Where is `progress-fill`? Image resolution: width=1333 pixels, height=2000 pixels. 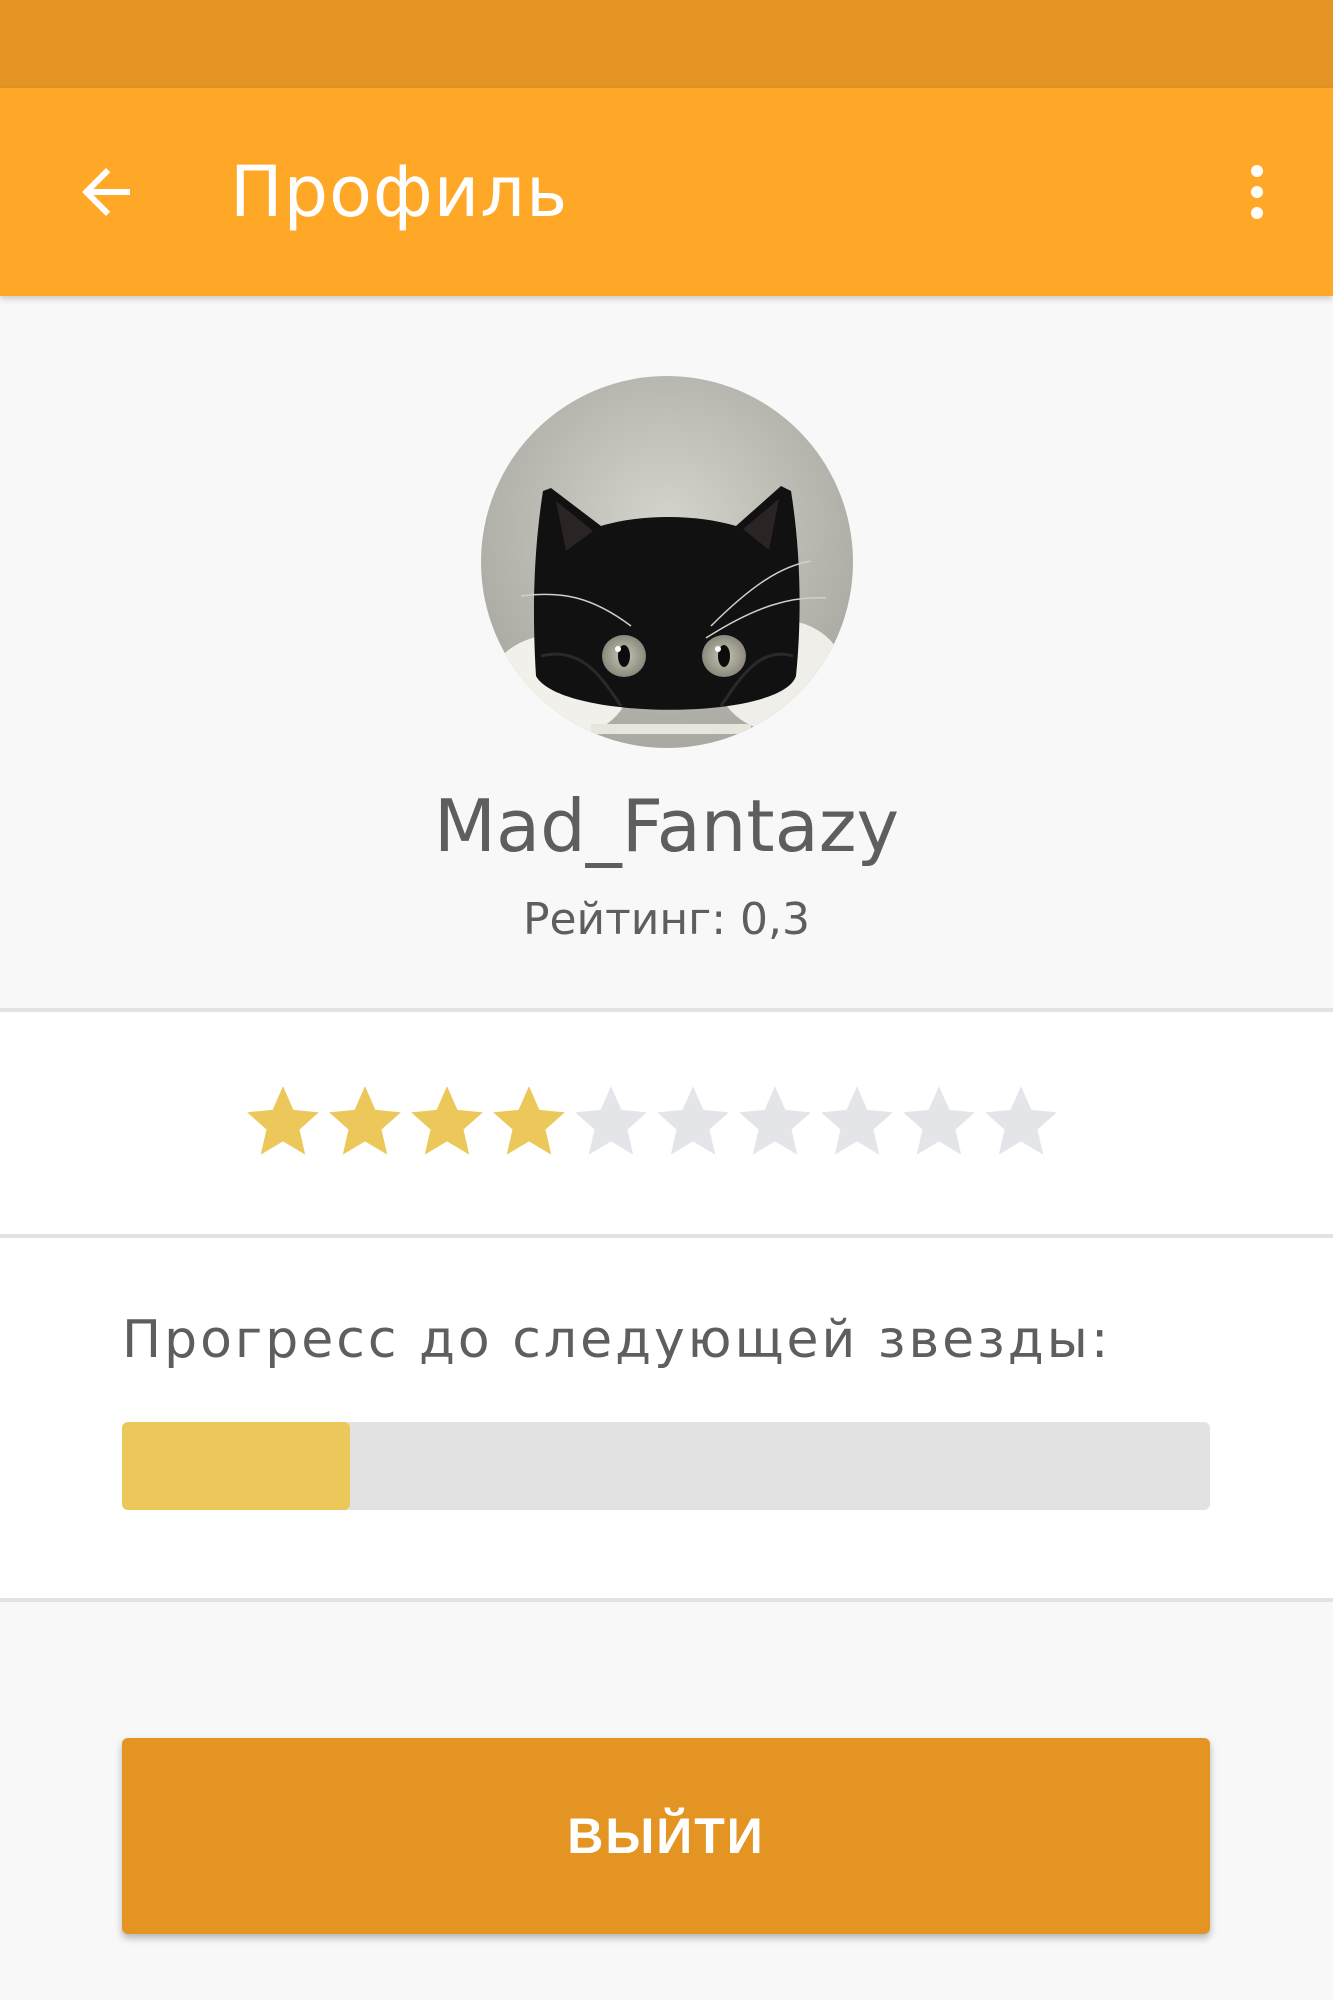 progress-fill is located at coordinates (236, 1466).